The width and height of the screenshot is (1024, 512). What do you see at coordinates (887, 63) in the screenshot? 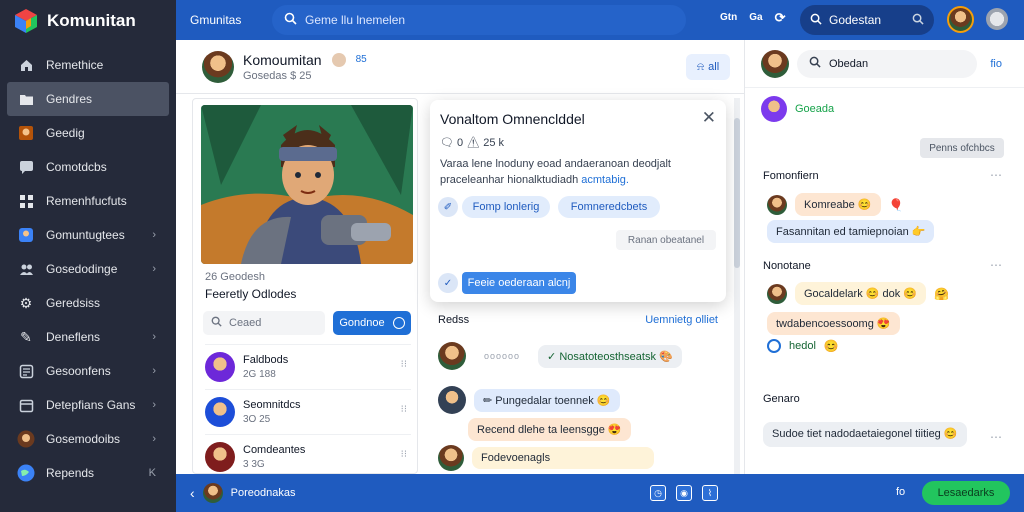
I see `panel-search-input: Obedan` at bounding box center [887, 63].